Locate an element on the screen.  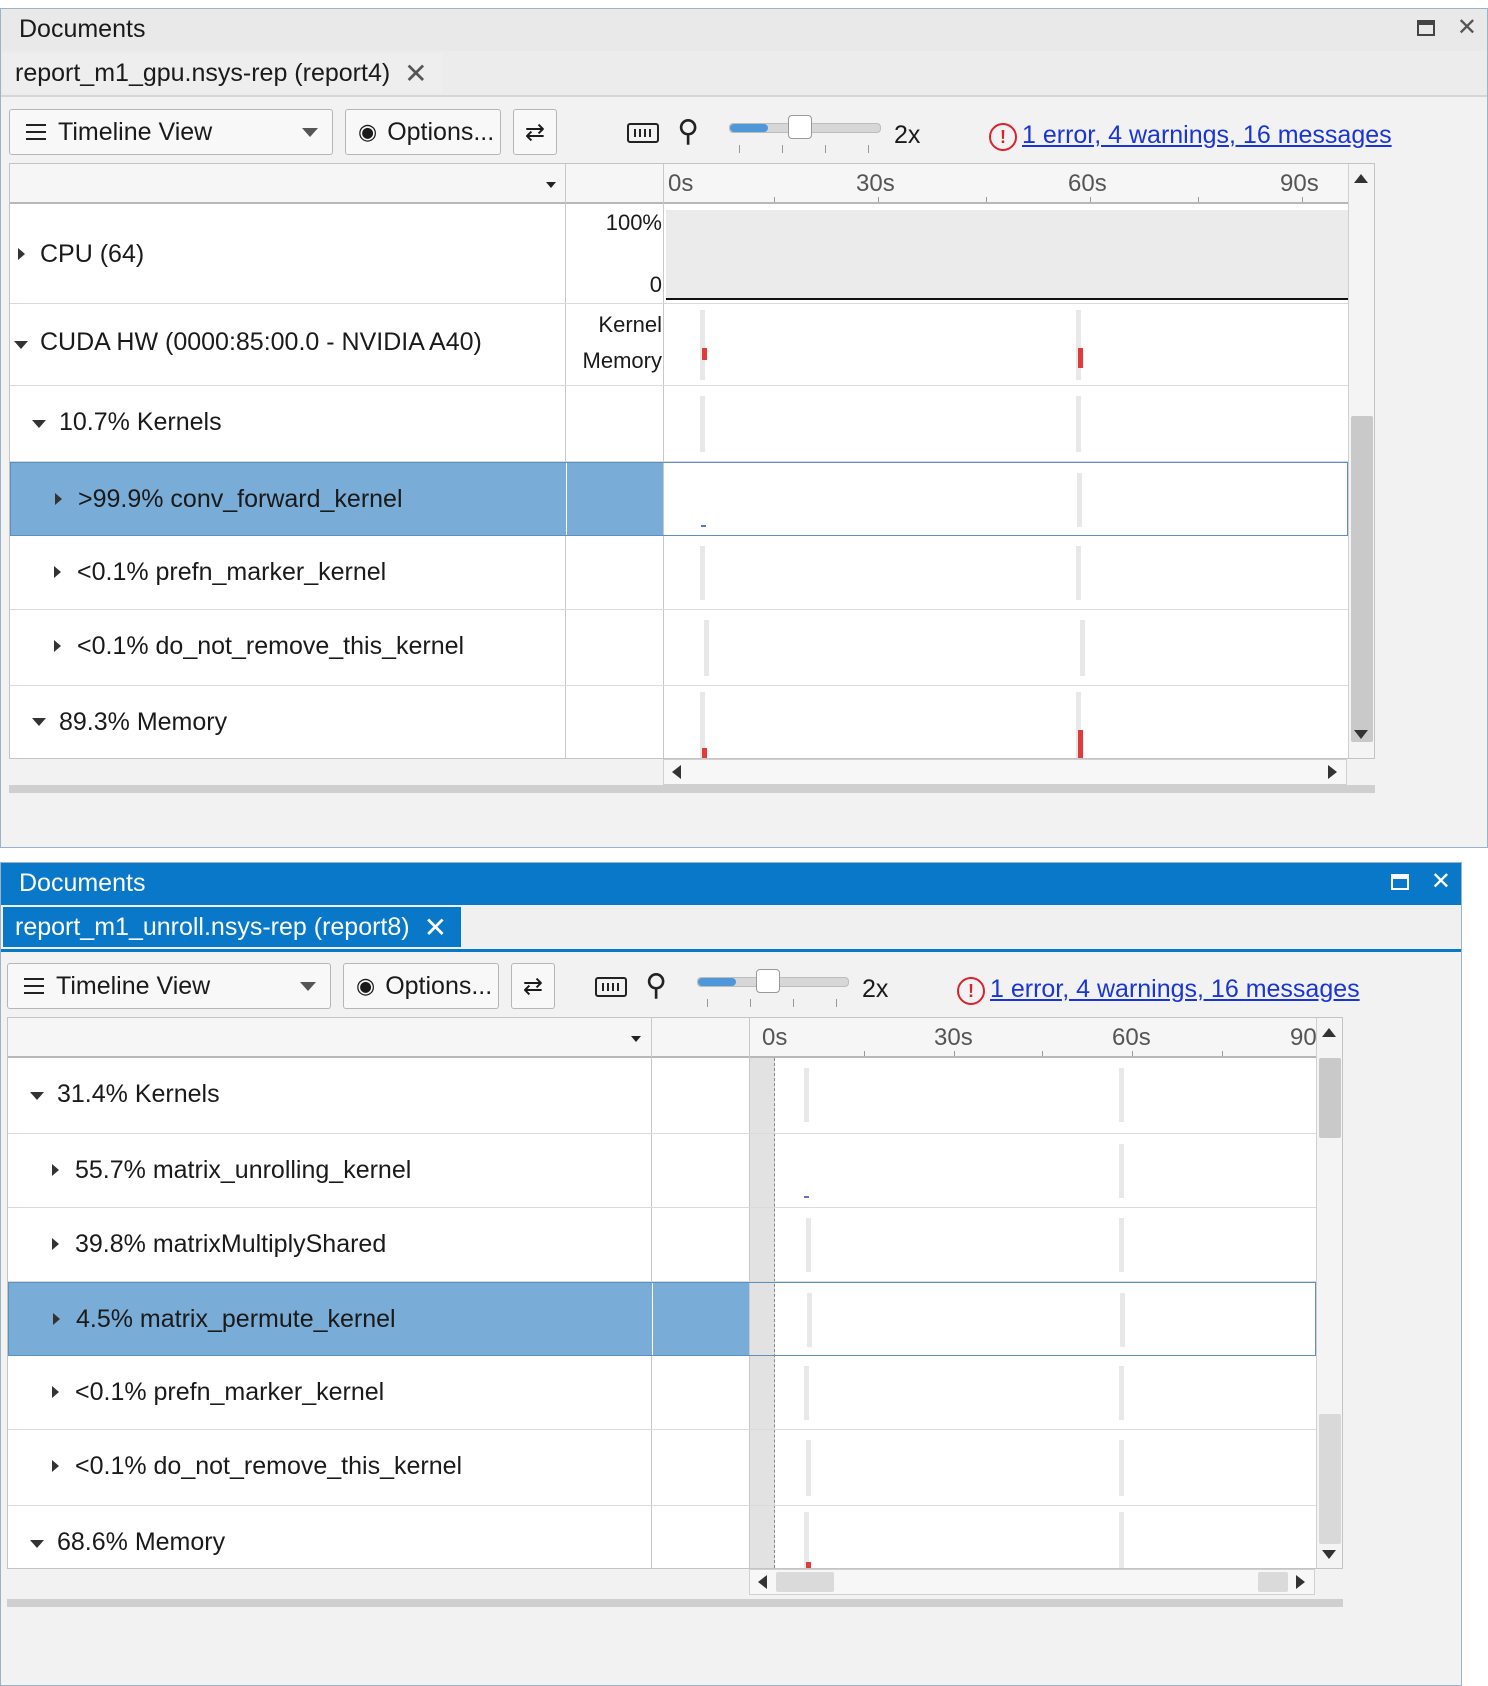
tree-row-kernels: 10.7% Kernels is located at coordinates (679, 424).